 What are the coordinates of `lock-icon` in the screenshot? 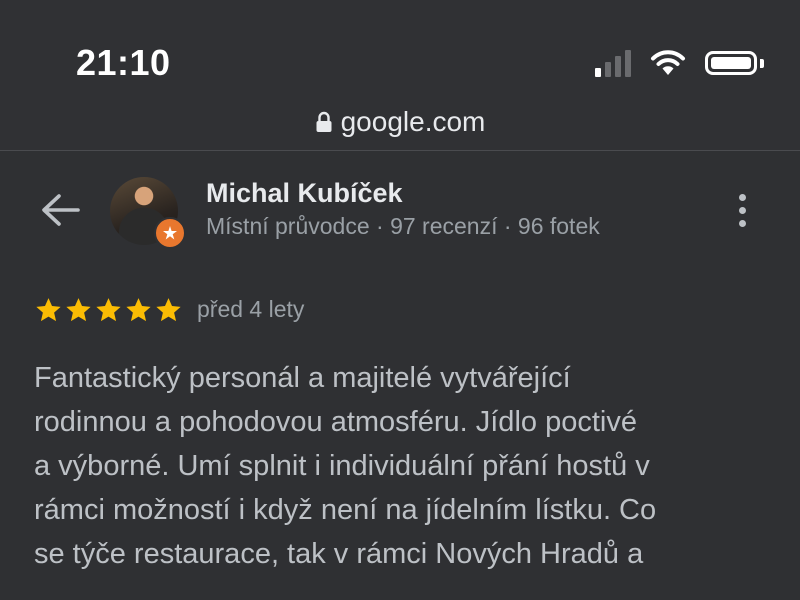 It's located at (324, 121).